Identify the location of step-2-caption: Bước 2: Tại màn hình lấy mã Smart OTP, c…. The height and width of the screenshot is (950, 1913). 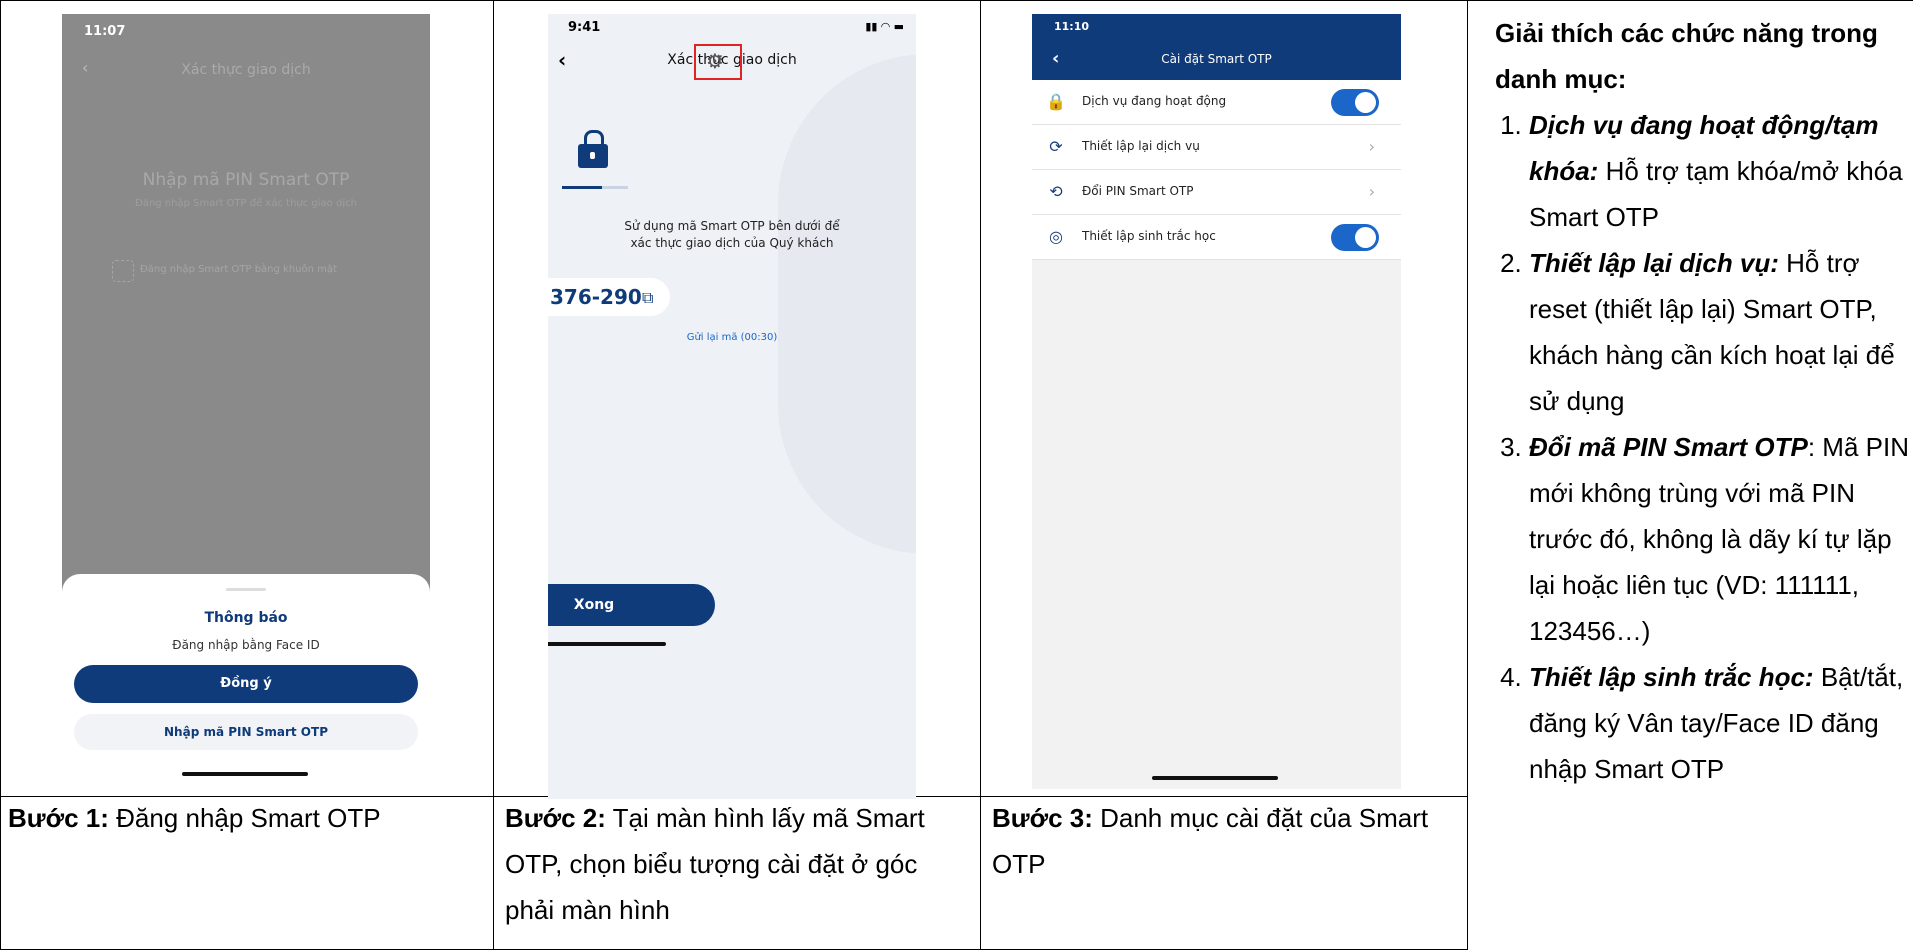
(739, 864).